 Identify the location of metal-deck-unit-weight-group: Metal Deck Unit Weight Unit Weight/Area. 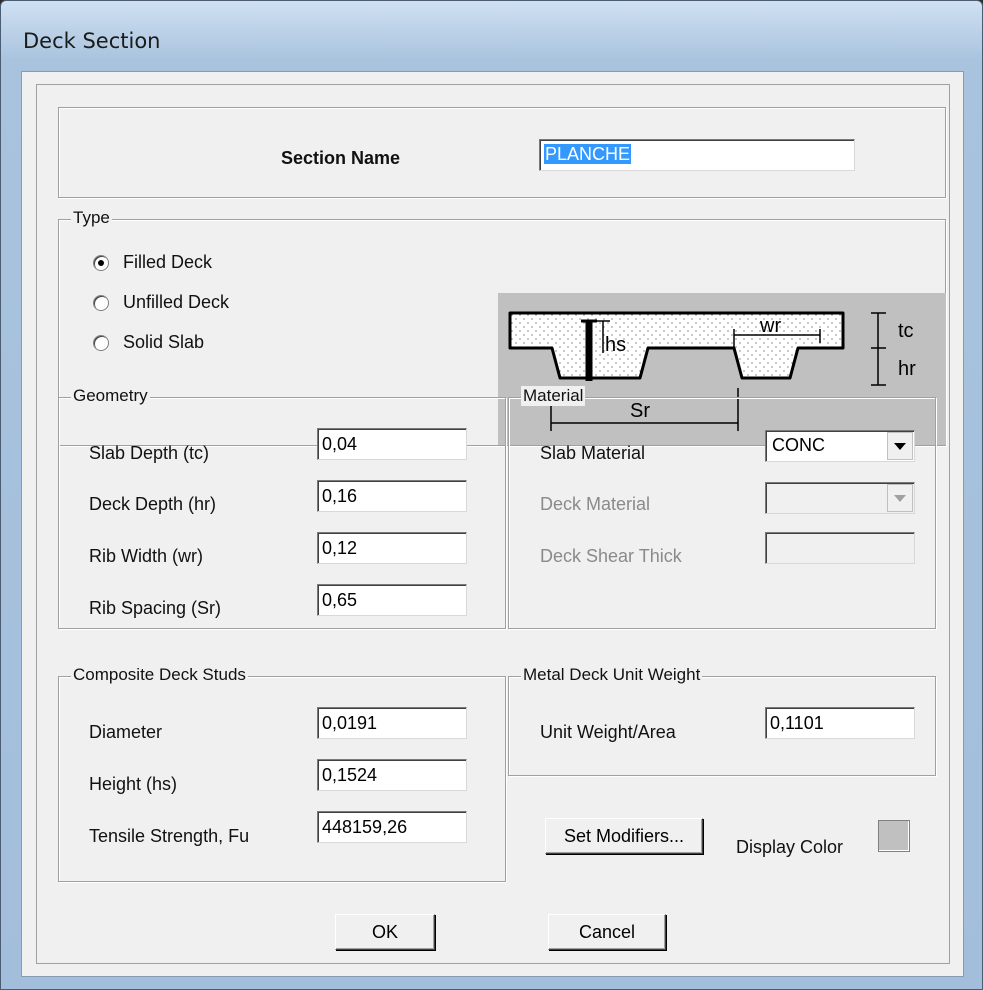
(722, 720).